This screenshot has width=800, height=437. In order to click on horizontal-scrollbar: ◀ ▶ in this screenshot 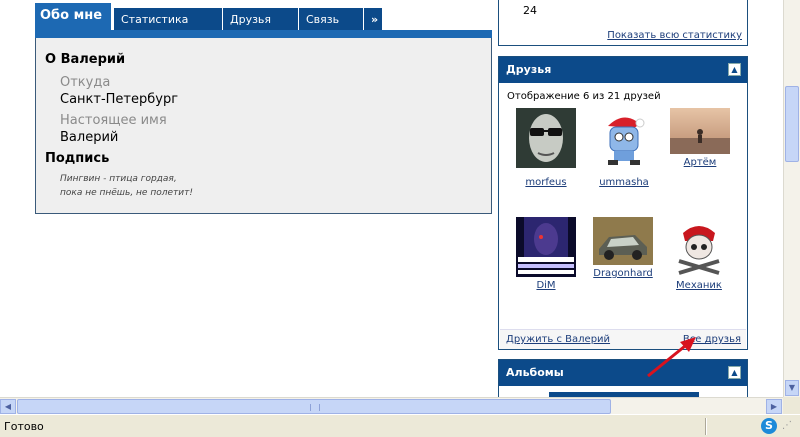, I will do `click(391, 405)`.